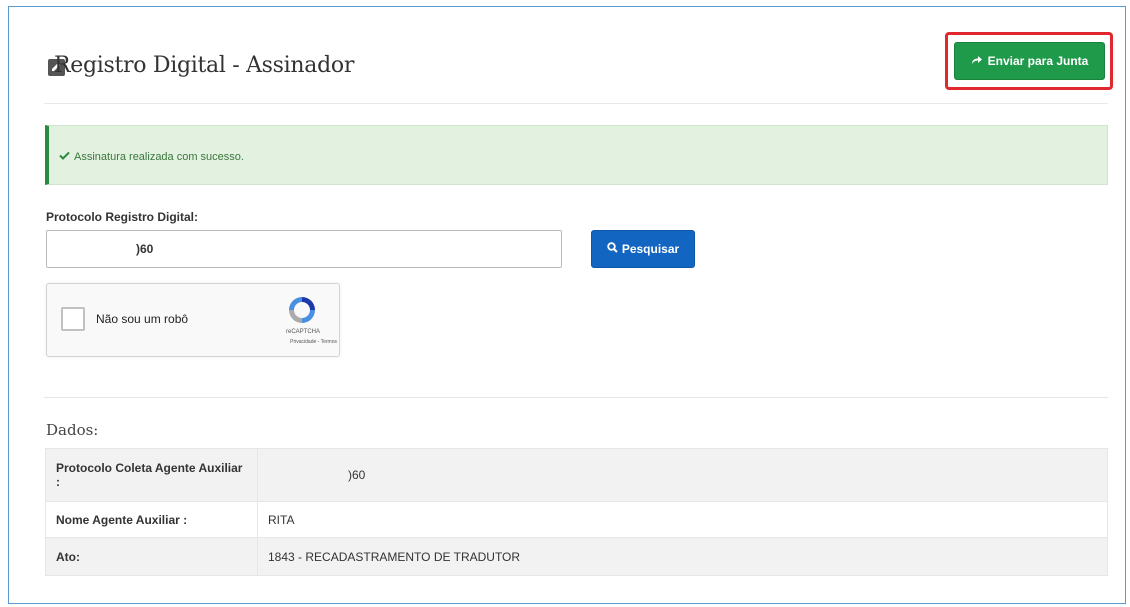 The height and width of the screenshot is (607, 1130). I want to click on table-row: Protocolo Coleta Agente Auxiliar : )60, so click(576, 475).